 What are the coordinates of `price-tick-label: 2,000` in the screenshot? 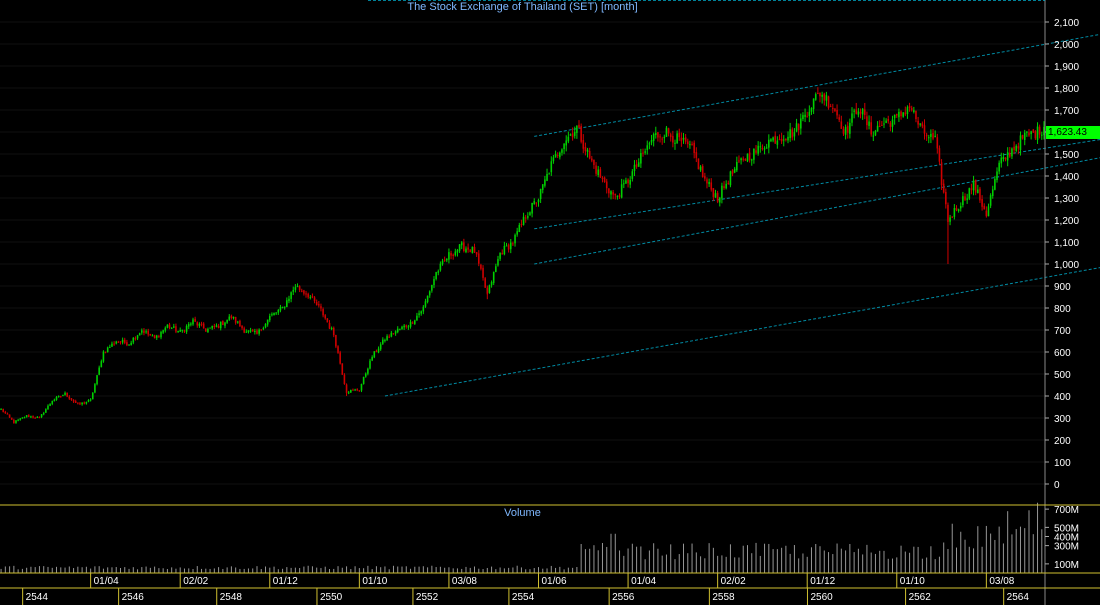 It's located at (1066, 45).